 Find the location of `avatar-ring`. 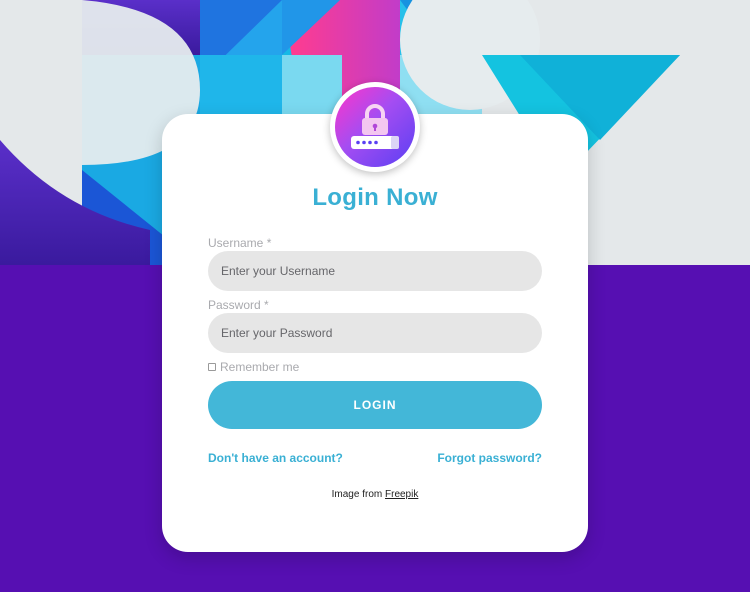

avatar-ring is located at coordinates (375, 127).